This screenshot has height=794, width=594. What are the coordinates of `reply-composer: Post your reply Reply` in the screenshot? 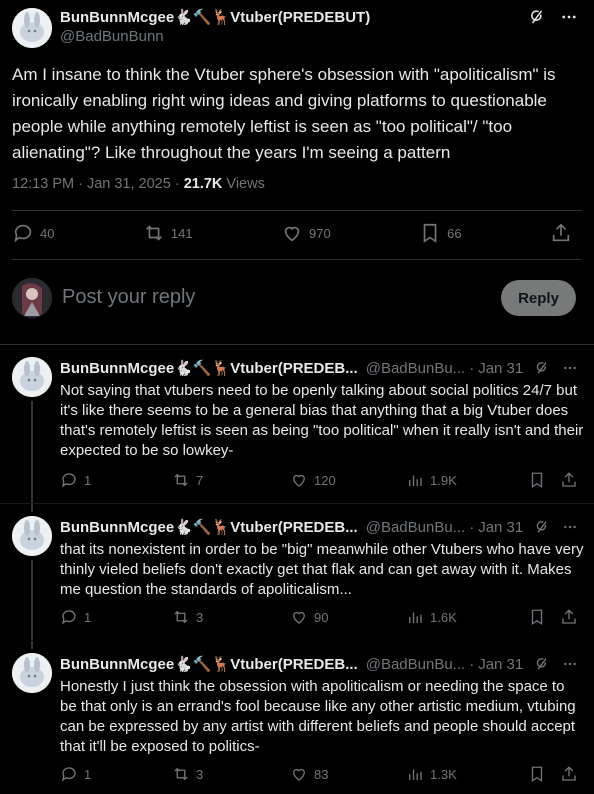 It's located at (294, 298).